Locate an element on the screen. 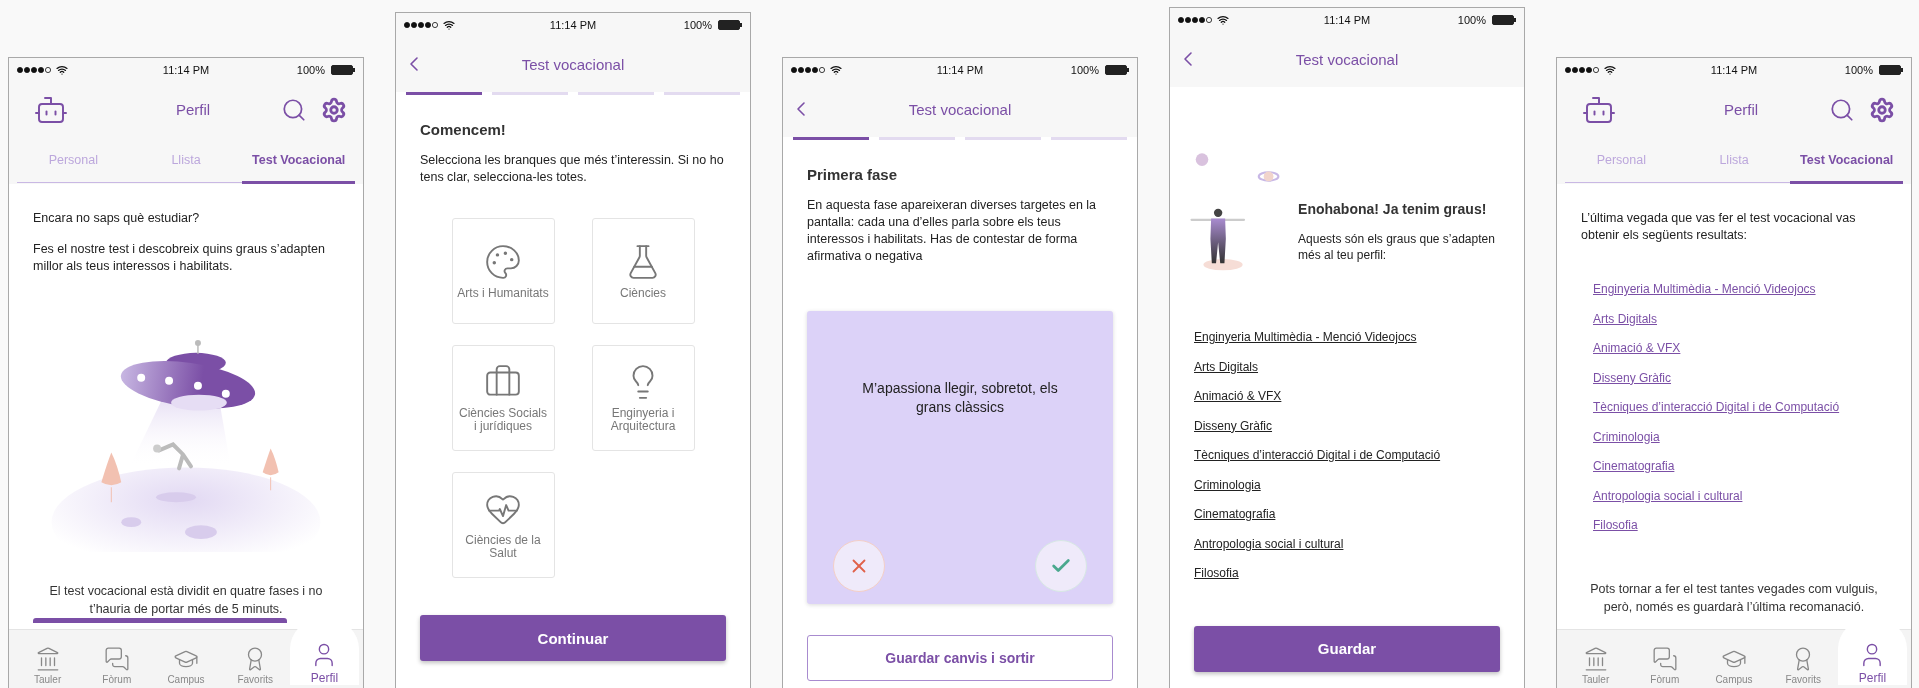 This screenshot has height=688, width=1919. section-heading: Primera fase is located at coordinates (853, 174).